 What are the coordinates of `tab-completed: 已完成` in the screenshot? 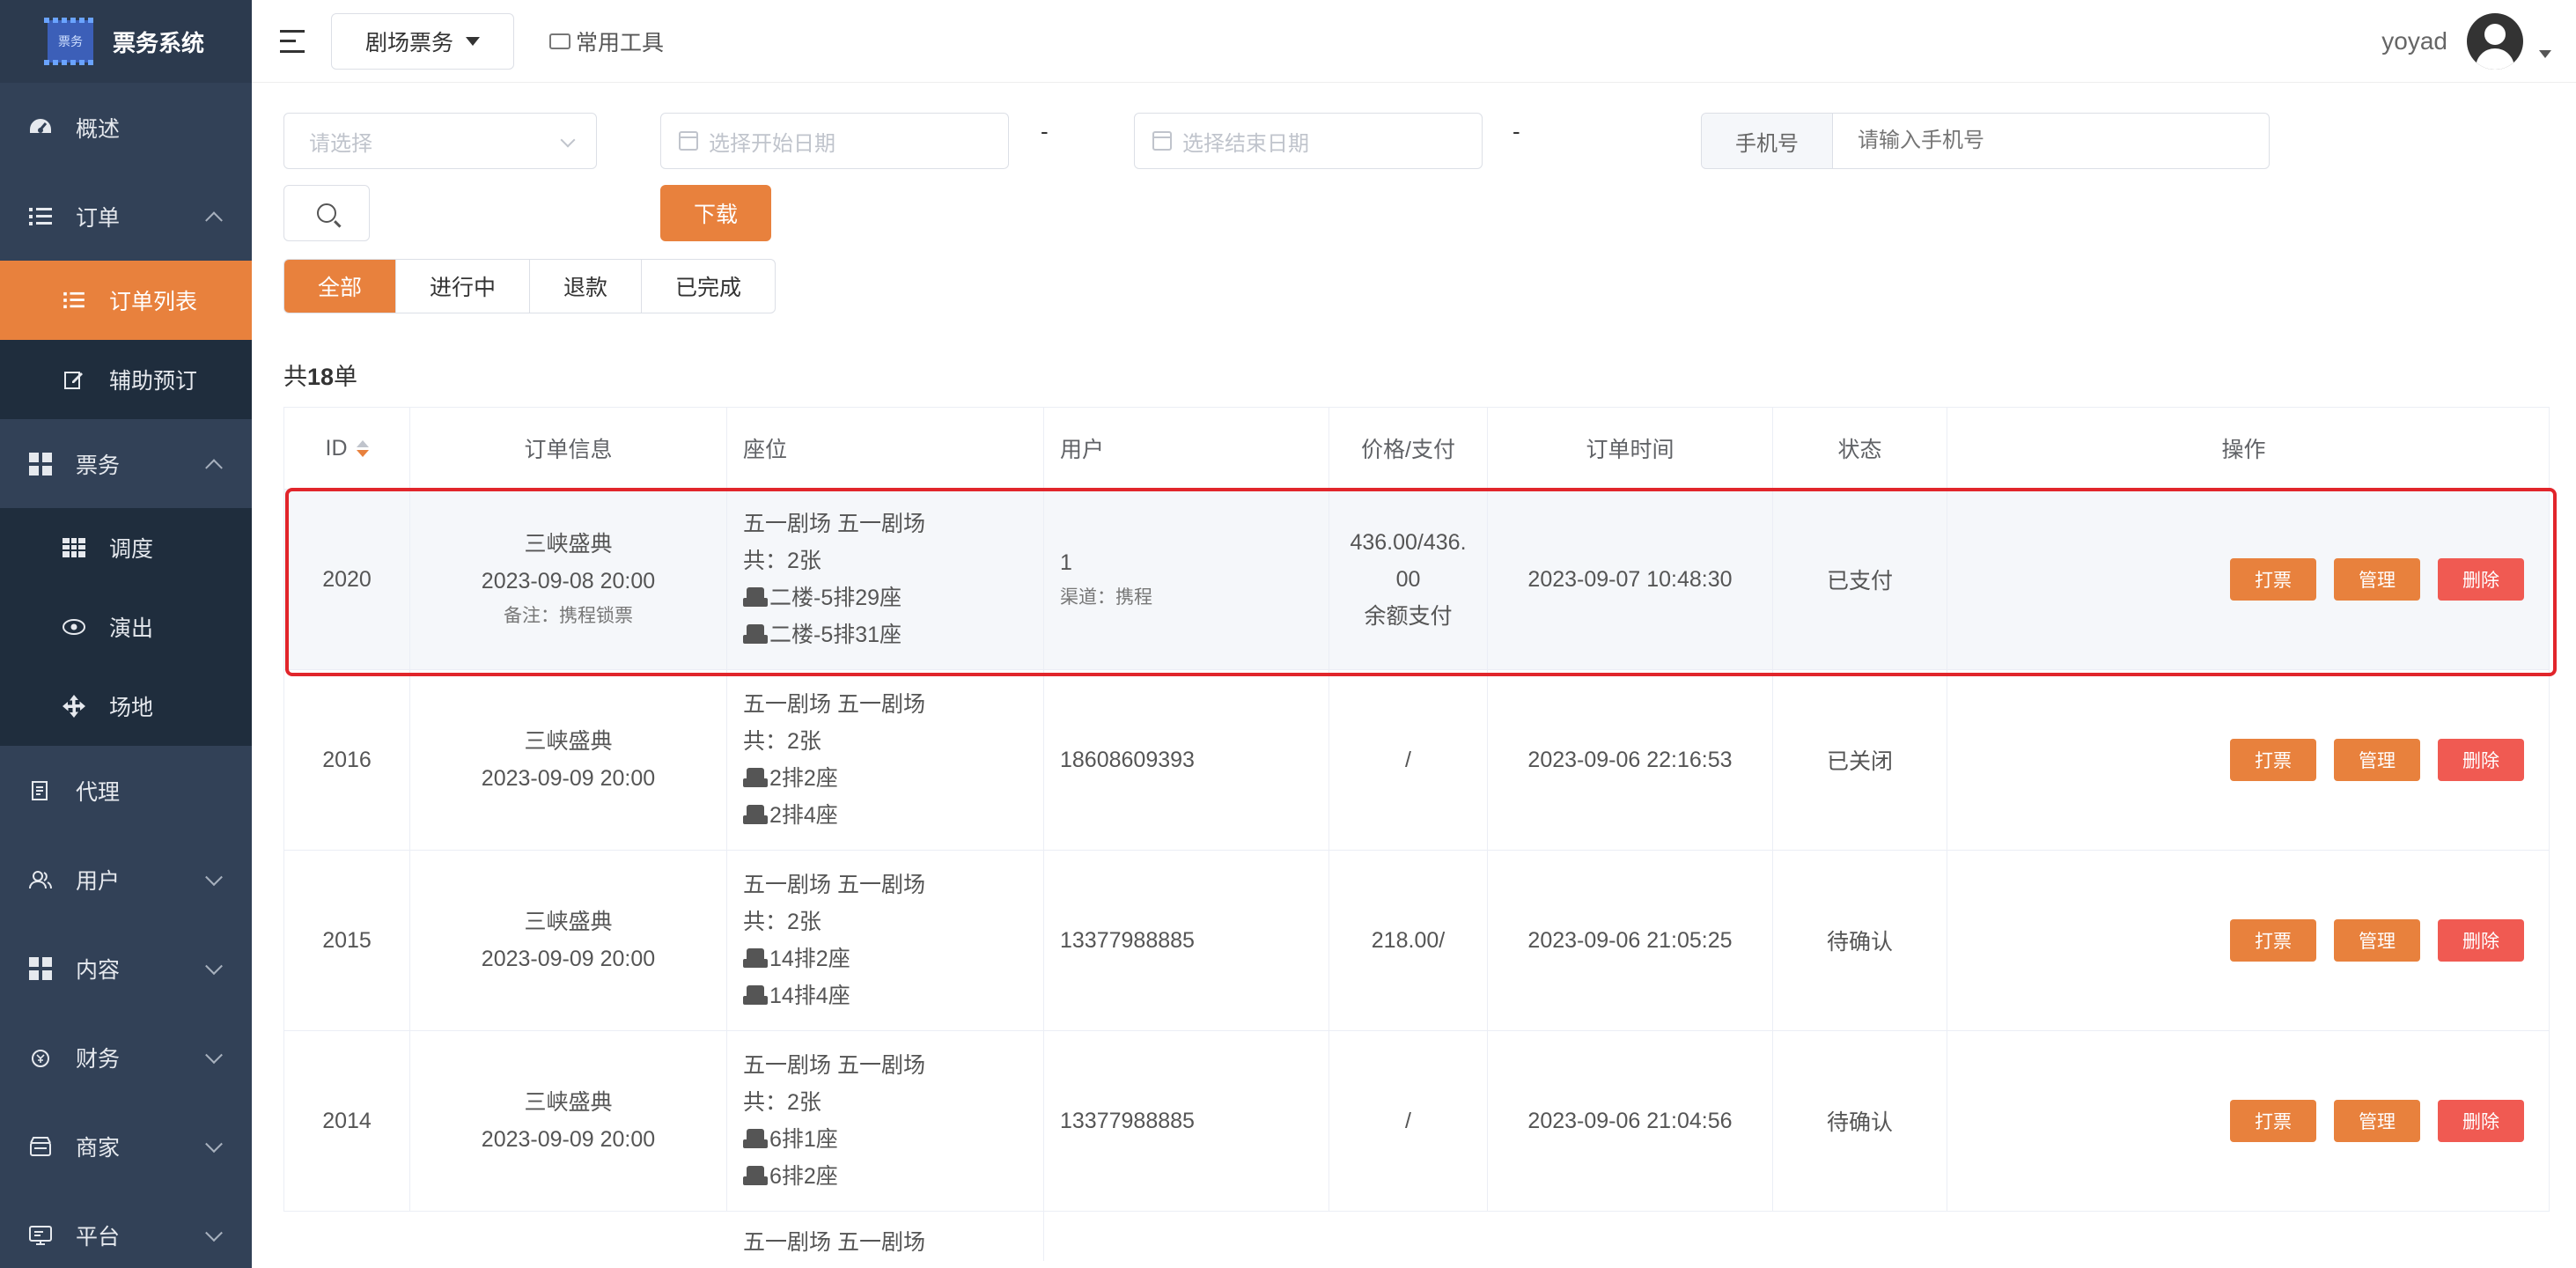 It's located at (708, 286).